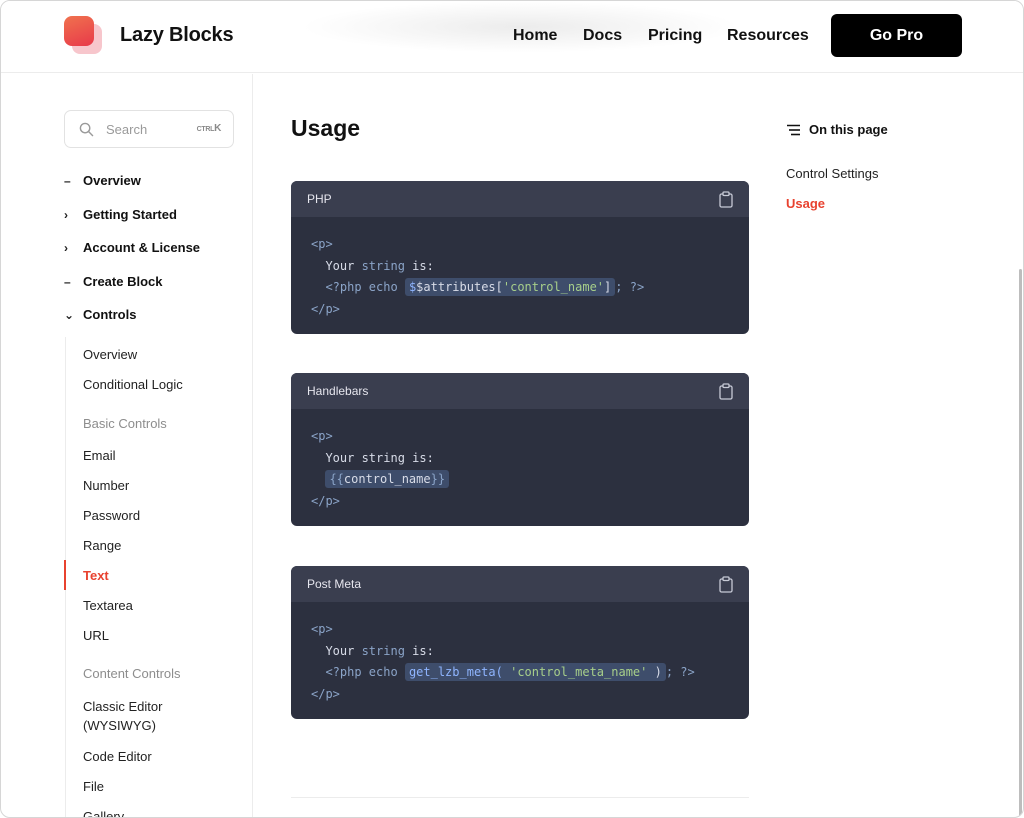 The width and height of the screenshot is (1024, 818). Describe the element at coordinates (319, 199) in the screenshot. I see `code-block-title: PHP` at that location.